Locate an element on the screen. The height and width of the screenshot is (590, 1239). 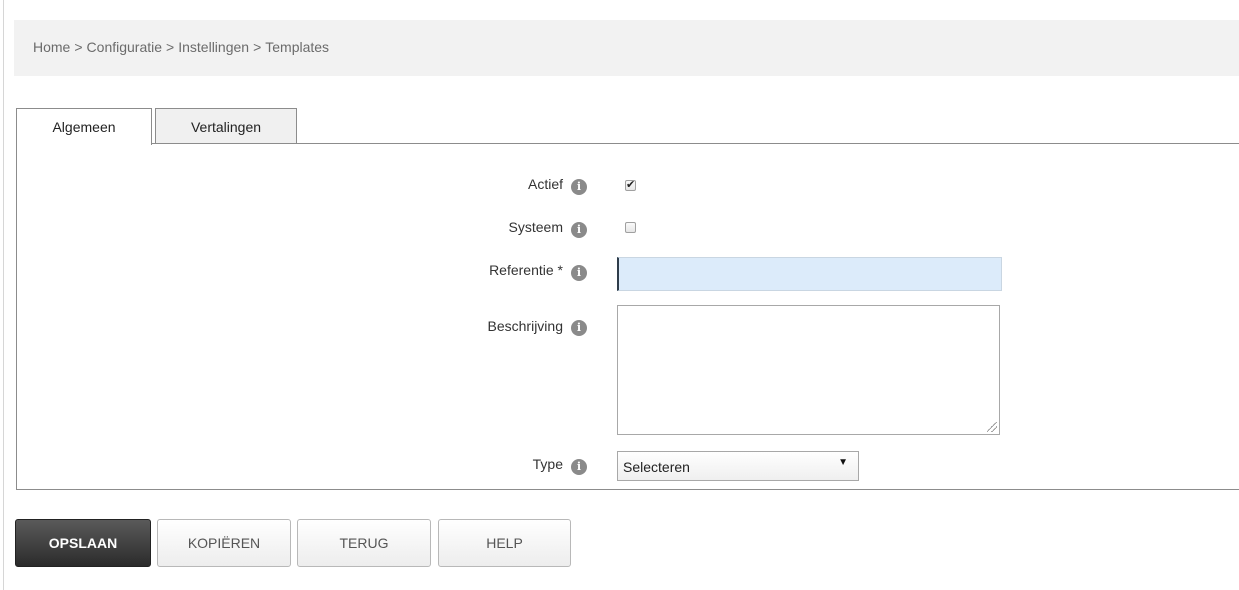
system-checkbox is located at coordinates (630, 227).